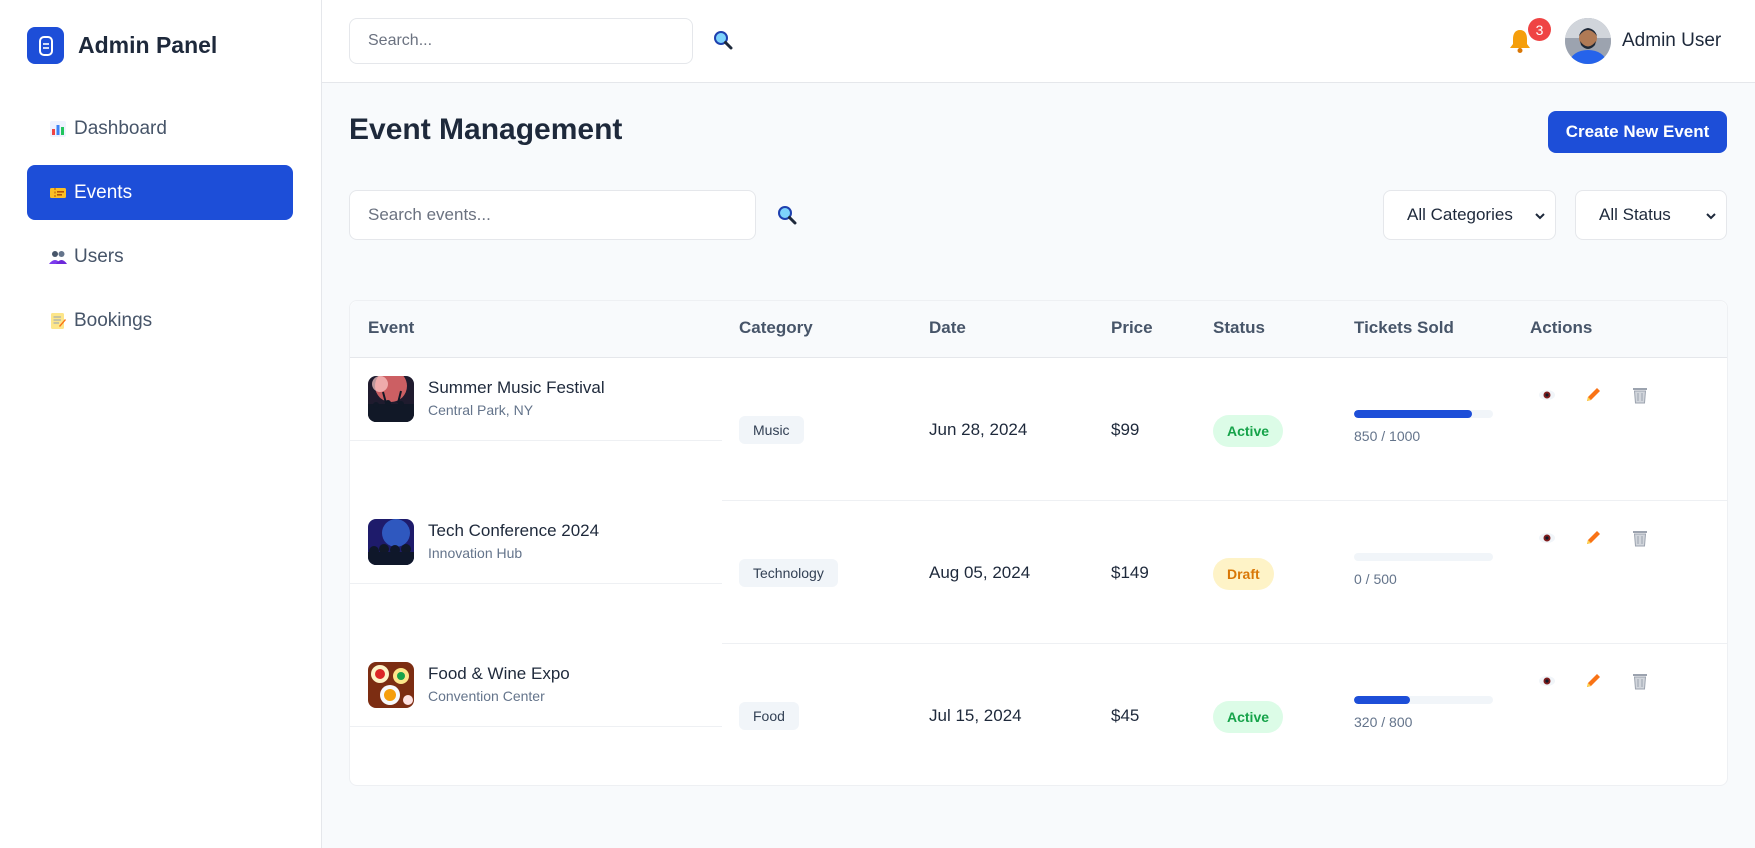 The height and width of the screenshot is (848, 1755). Describe the element at coordinates (947, 328) in the screenshot. I see `column-header-date: Date` at that location.